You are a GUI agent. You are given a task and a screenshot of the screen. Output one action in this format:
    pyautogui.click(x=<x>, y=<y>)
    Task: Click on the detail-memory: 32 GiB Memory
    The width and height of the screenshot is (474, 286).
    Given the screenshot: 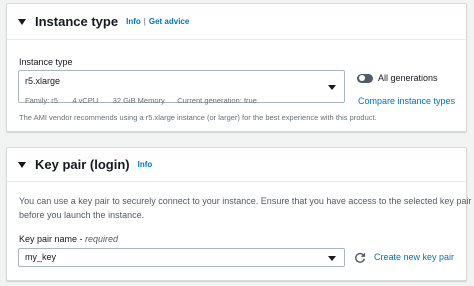 What is the action you would take?
    pyautogui.click(x=138, y=100)
    